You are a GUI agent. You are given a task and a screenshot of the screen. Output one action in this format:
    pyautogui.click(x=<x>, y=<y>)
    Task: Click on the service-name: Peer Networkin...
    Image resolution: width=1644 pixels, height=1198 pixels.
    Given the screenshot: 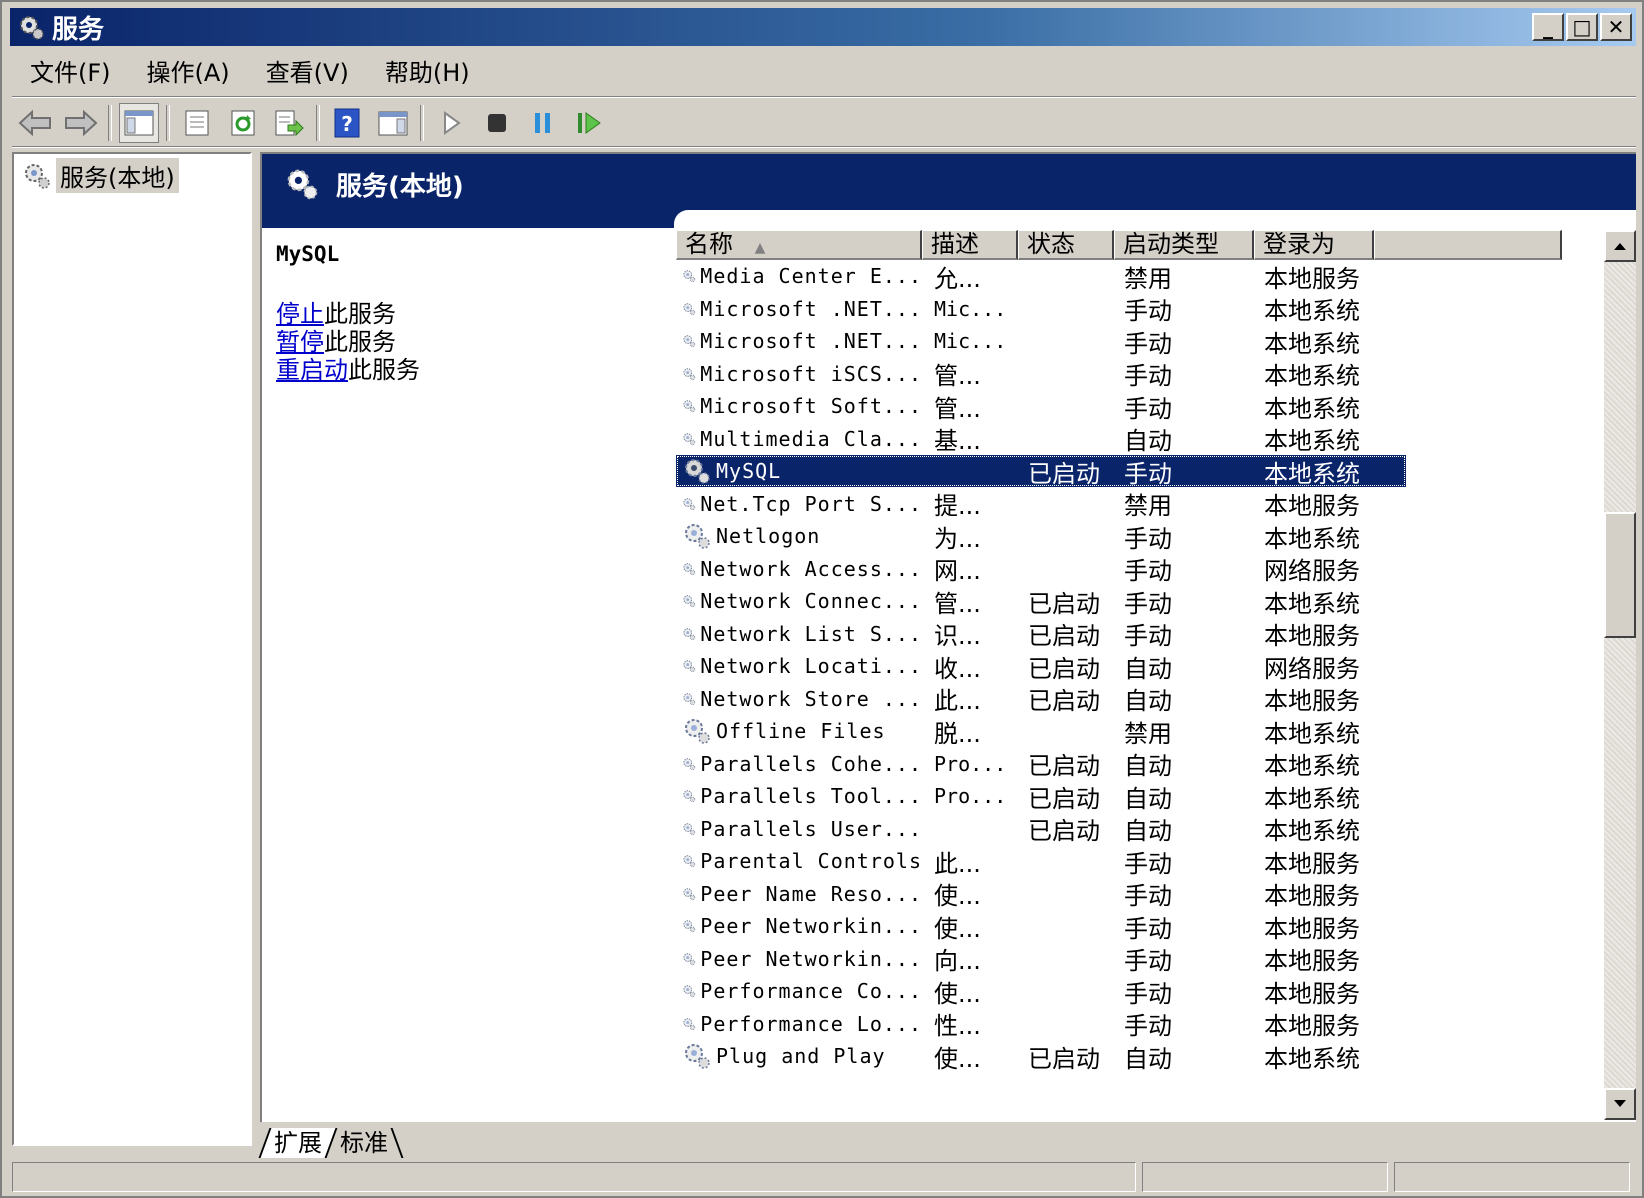 What is the action you would take?
    pyautogui.click(x=811, y=926)
    